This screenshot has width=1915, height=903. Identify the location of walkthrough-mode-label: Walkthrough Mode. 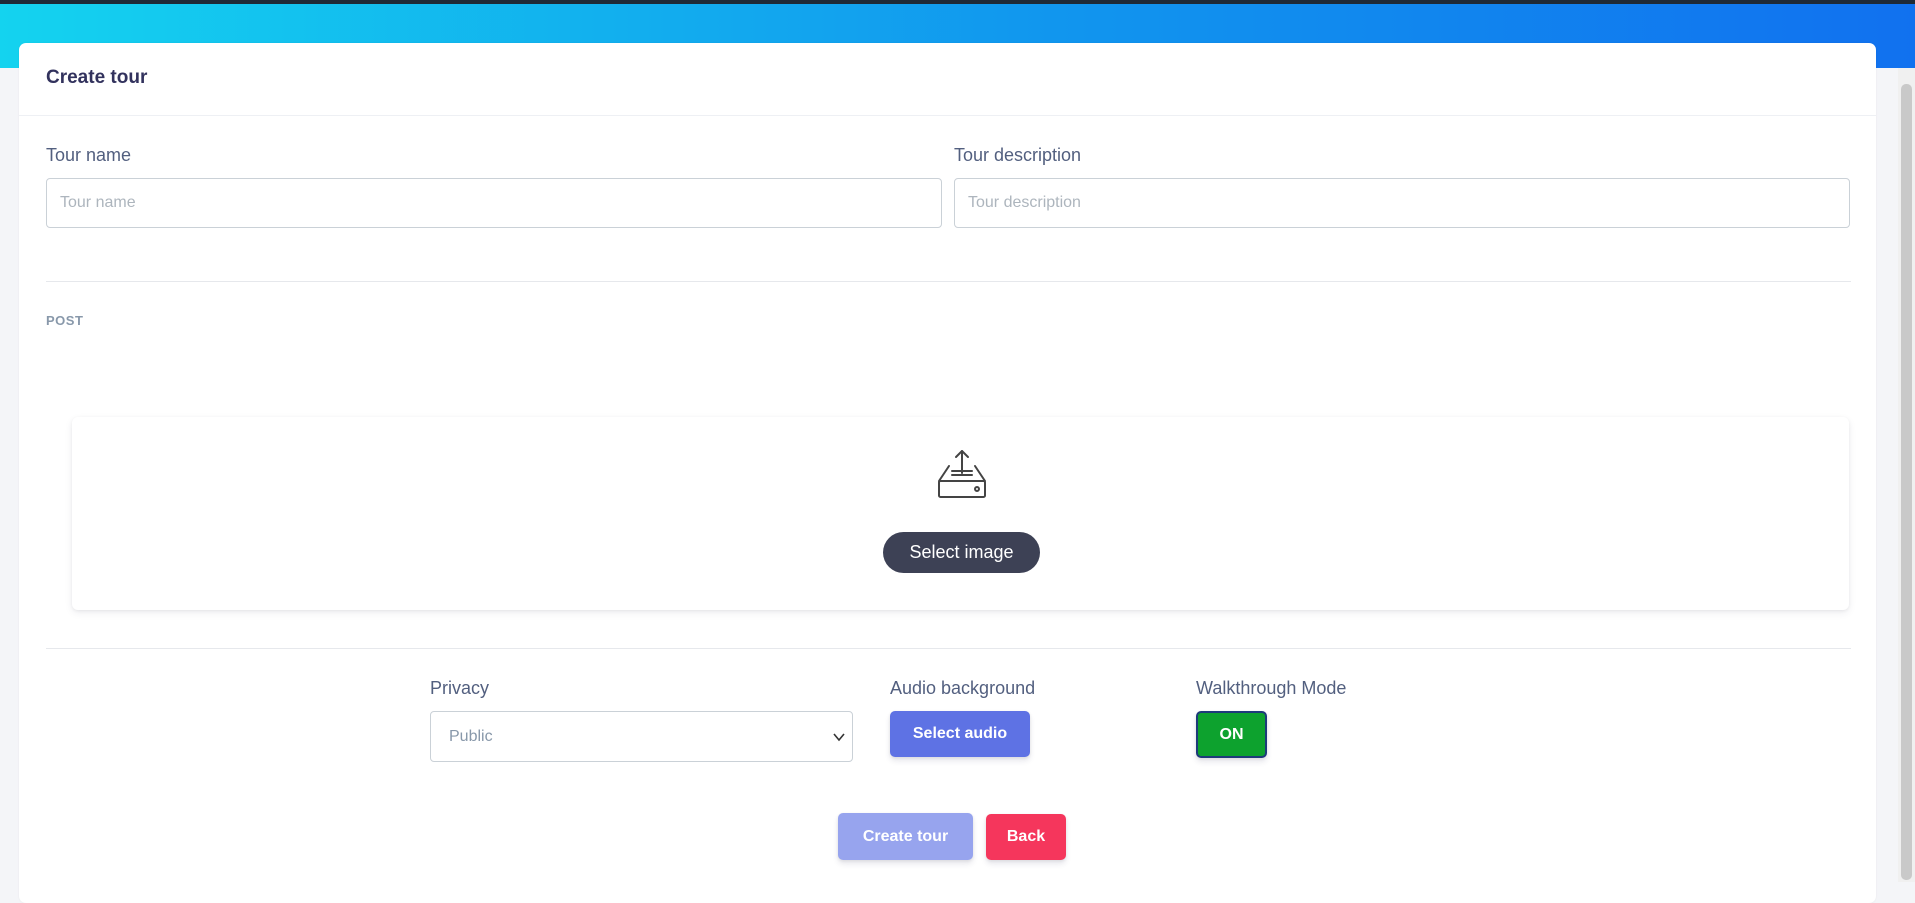
(1271, 688).